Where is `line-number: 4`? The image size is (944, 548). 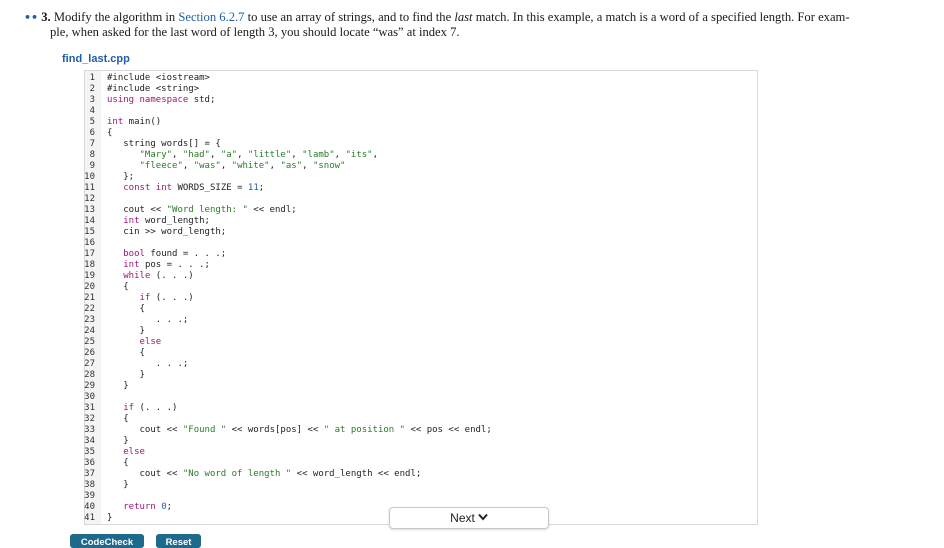 line-number: 4 is located at coordinates (92, 111).